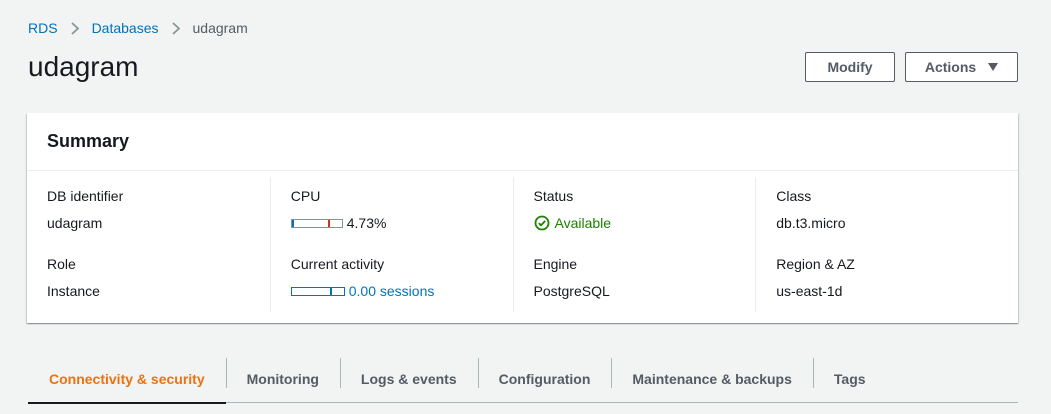 This screenshot has height=414, width=1051. What do you see at coordinates (645, 223) in the screenshot?
I see `status-value-row: Available` at bounding box center [645, 223].